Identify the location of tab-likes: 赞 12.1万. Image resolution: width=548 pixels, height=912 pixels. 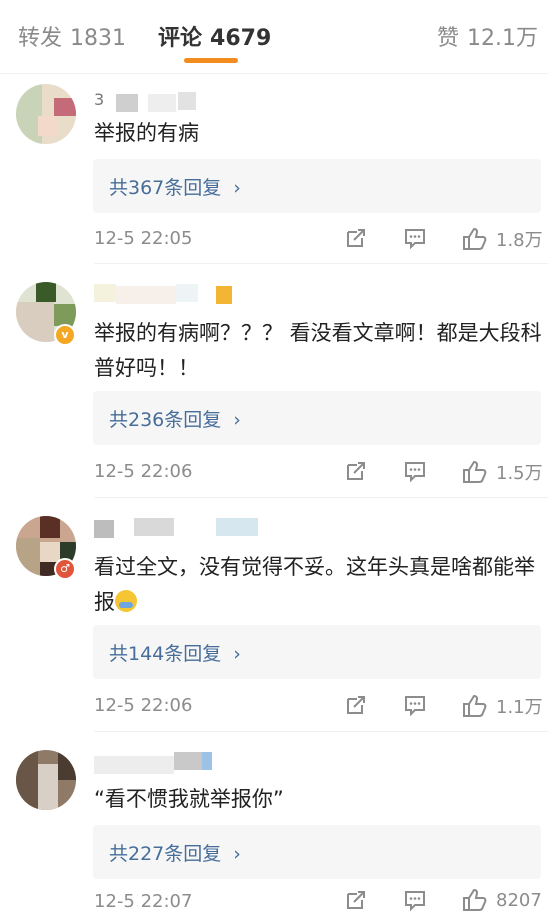
(487, 36).